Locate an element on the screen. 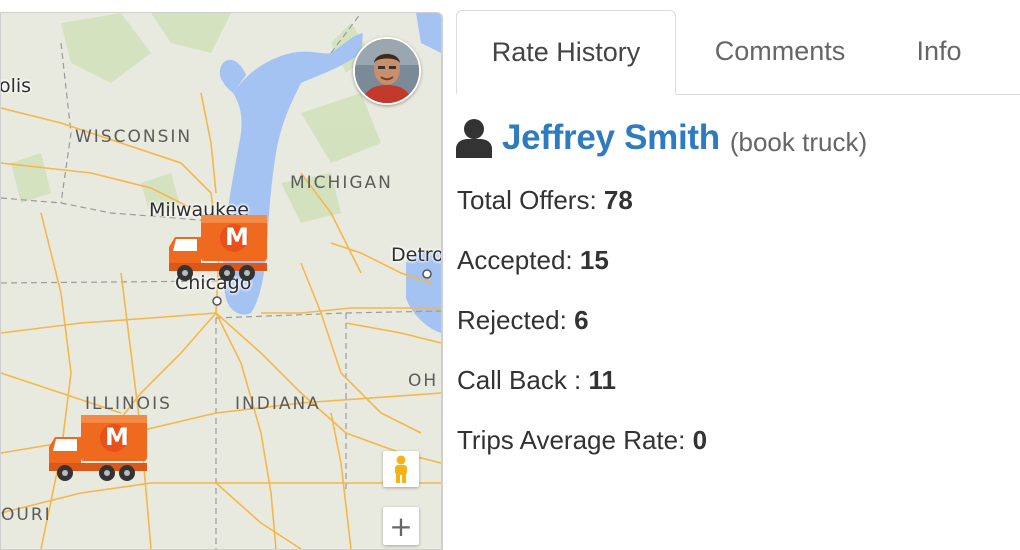 Image resolution: width=1020 pixels, height=550 pixels. stat-trips-average-rate: Trips Average Rate: 0 is located at coordinates (582, 440).